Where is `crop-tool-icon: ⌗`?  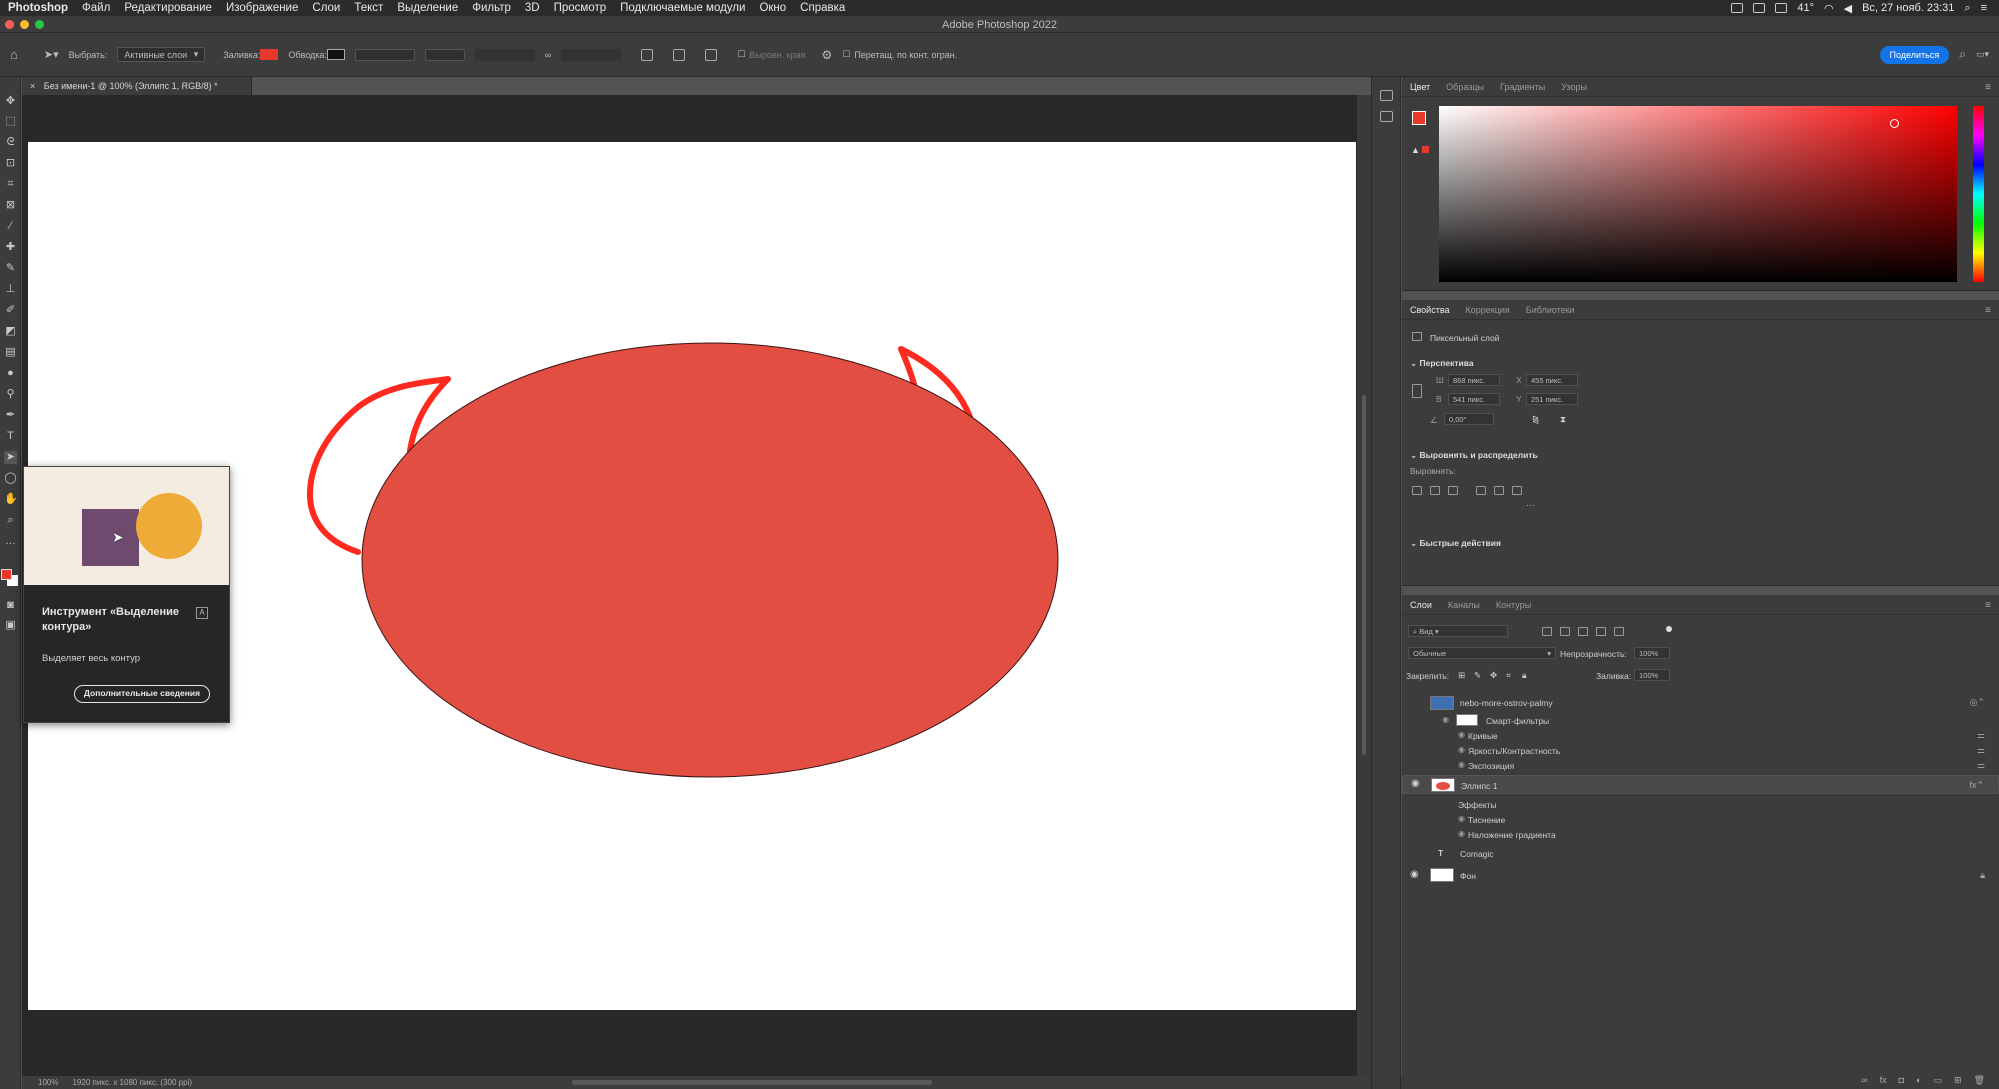
crop-tool-icon: ⌗ is located at coordinates (10, 184).